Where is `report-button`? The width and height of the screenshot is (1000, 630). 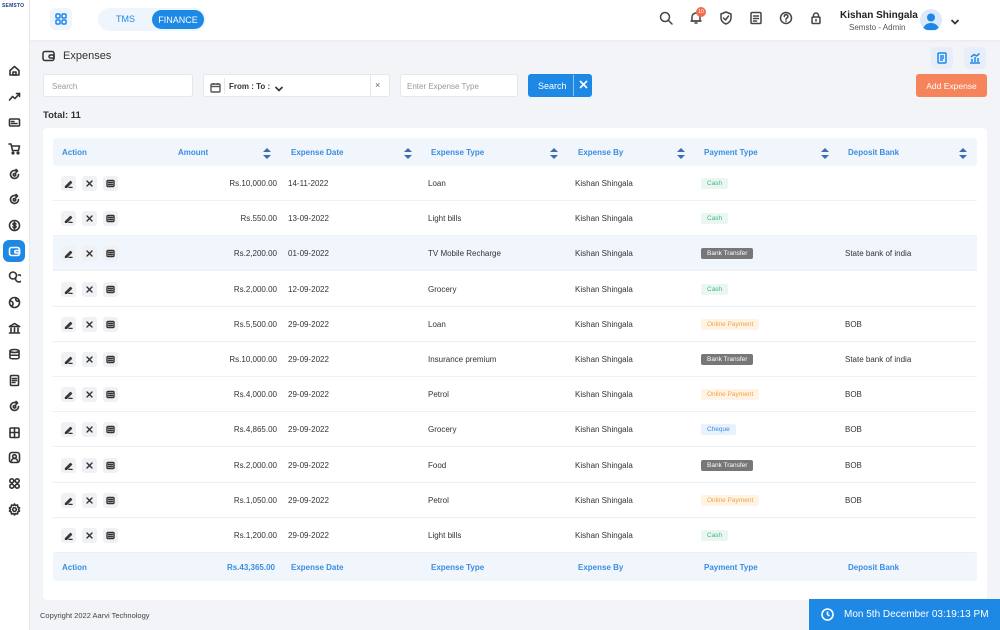 report-button is located at coordinates (942, 58).